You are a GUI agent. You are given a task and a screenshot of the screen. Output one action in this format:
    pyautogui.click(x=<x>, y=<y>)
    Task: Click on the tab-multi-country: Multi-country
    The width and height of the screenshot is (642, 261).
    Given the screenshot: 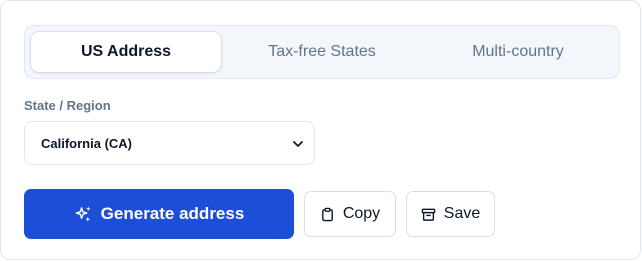 What is the action you would take?
    pyautogui.click(x=518, y=52)
    